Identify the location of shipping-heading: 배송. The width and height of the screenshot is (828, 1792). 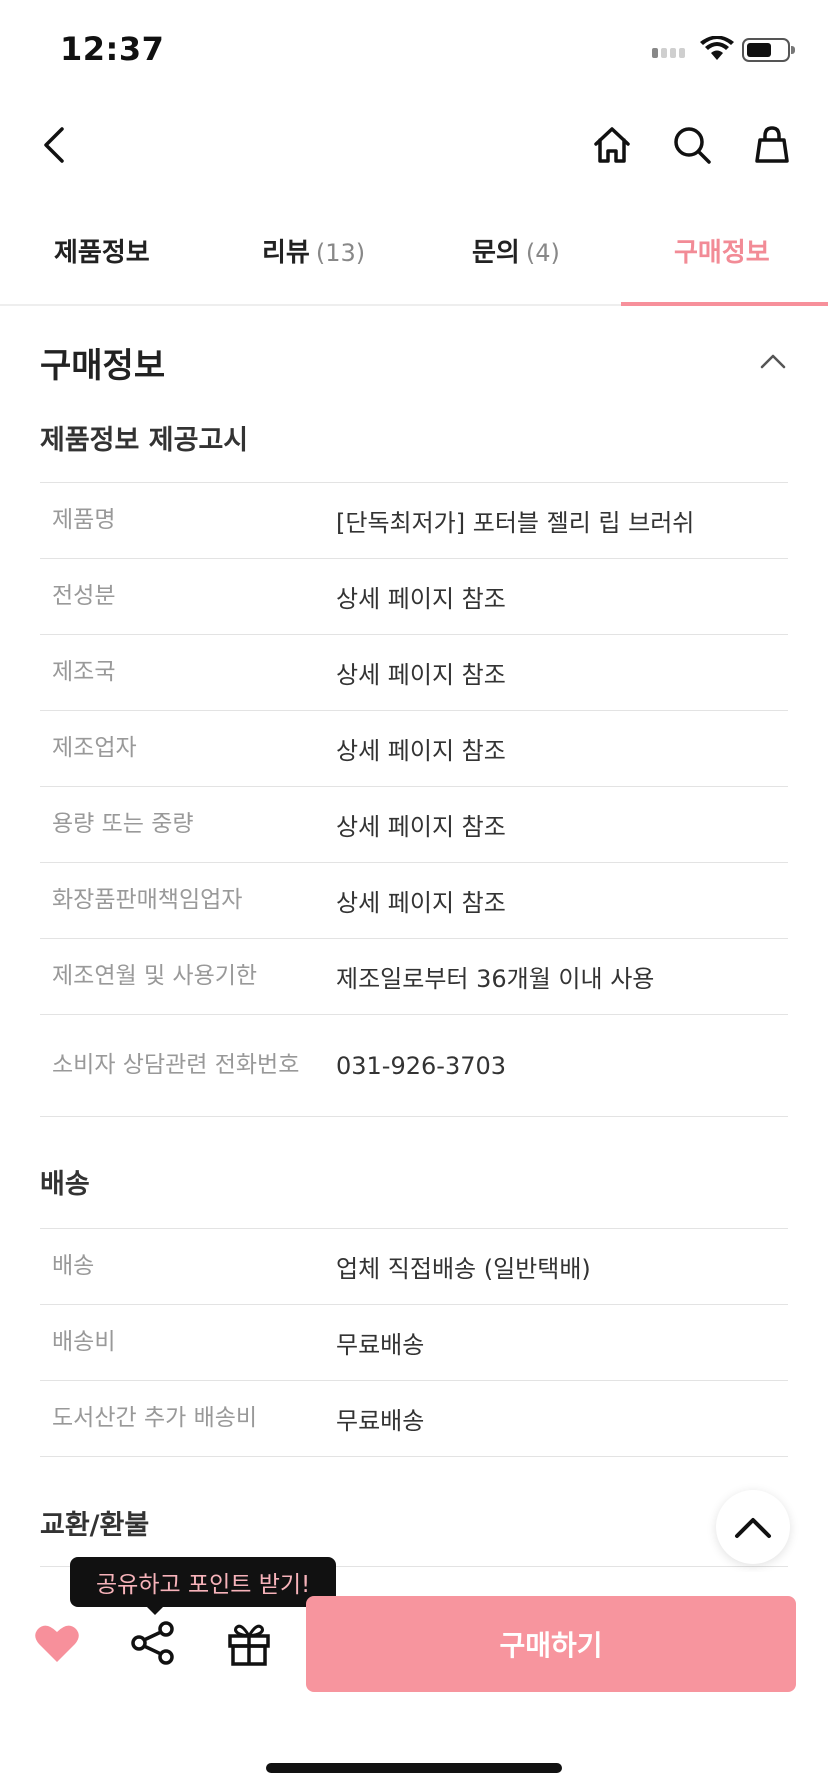
(65, 1184).